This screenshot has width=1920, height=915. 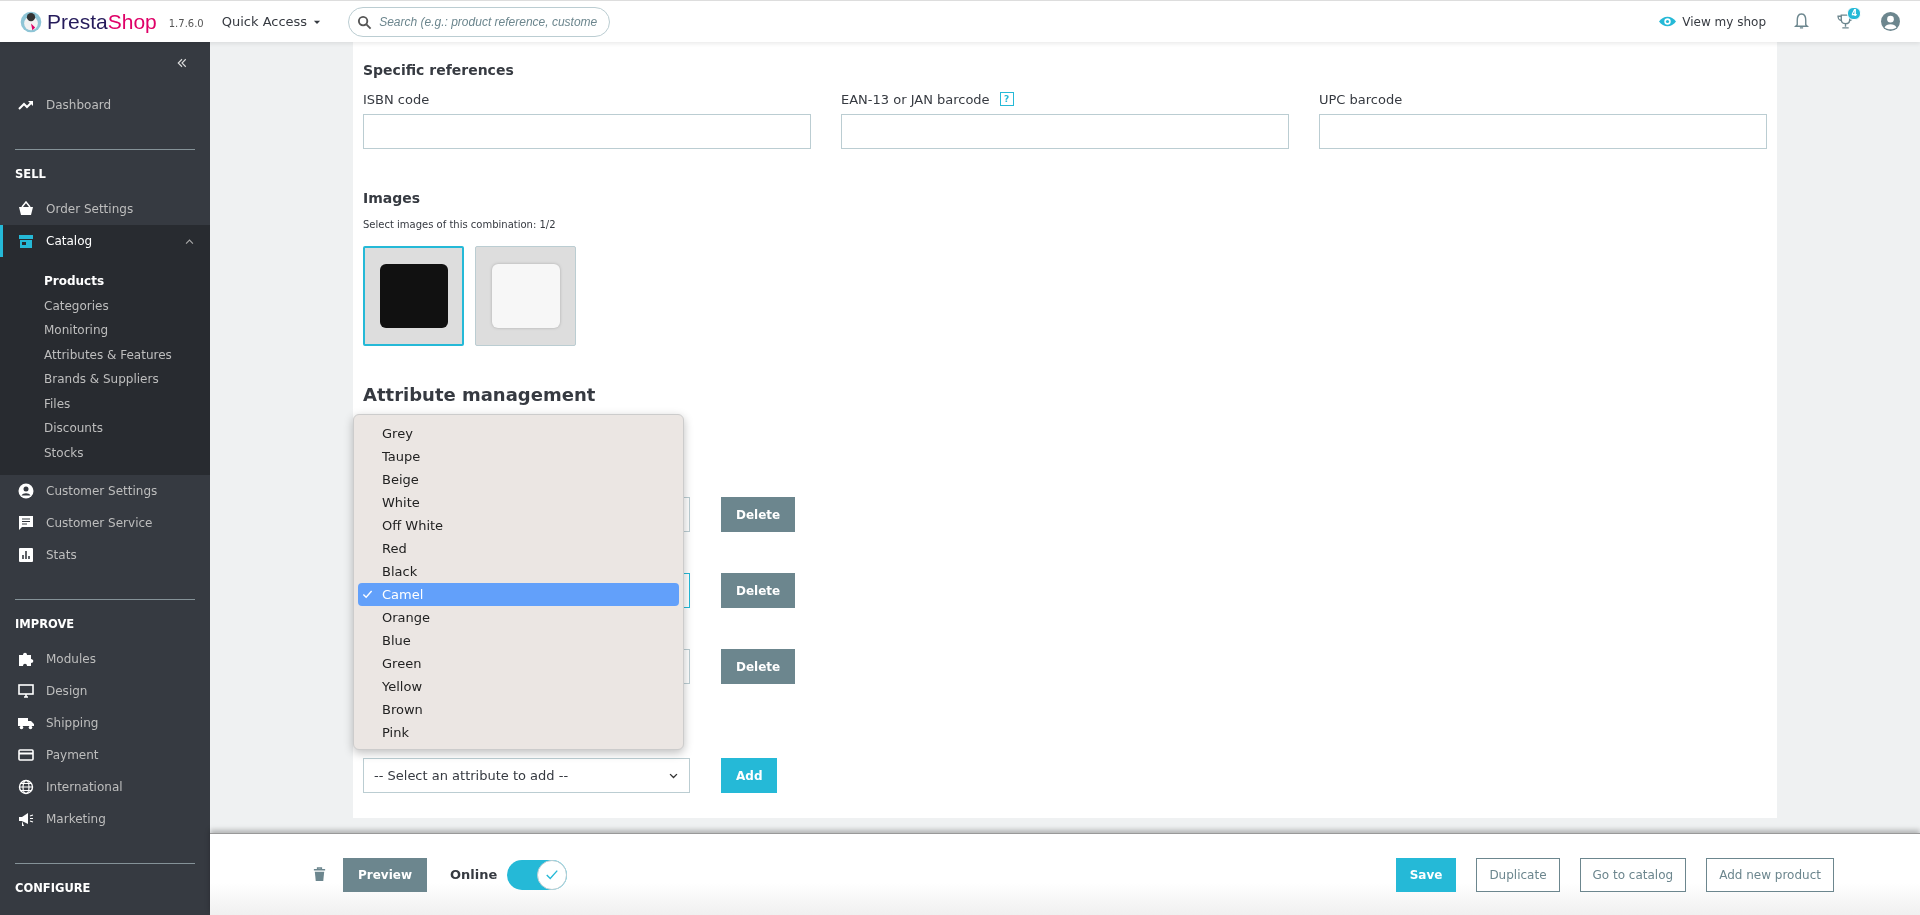 What do you see at coordinates (105, 428) in the screenshot?
I see `submenu-item: Discounts` at bounding box center [105, 428].